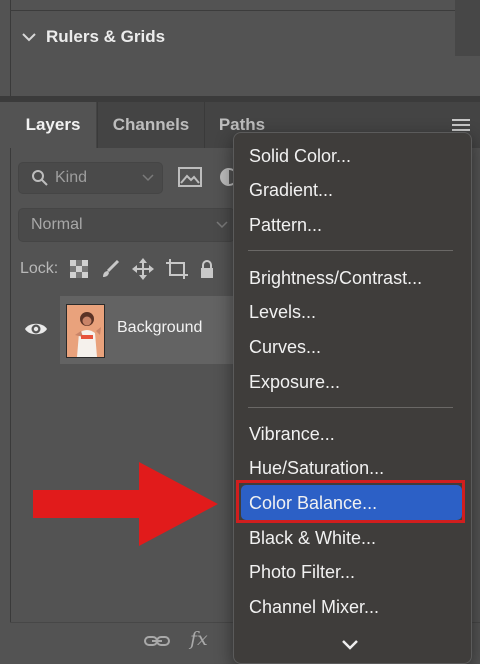 The height and width of the screenshot is (664, 480). What do you see at coordinates (199, 639) in the screenshot?
I see `fx-icon: fx` at bounding box center [199, 639].